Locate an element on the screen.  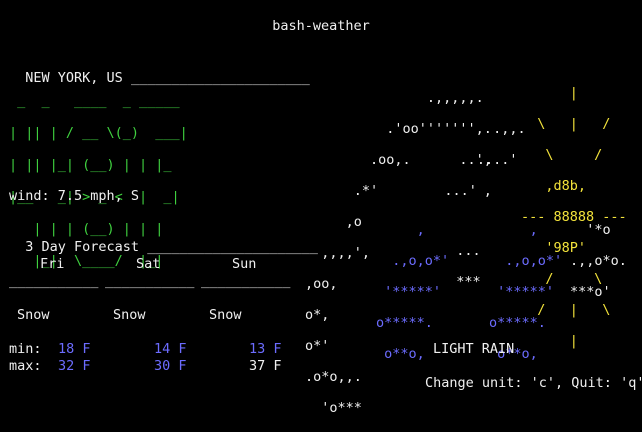
day-condition-fri: Snow is located at coordinates (33, 315).